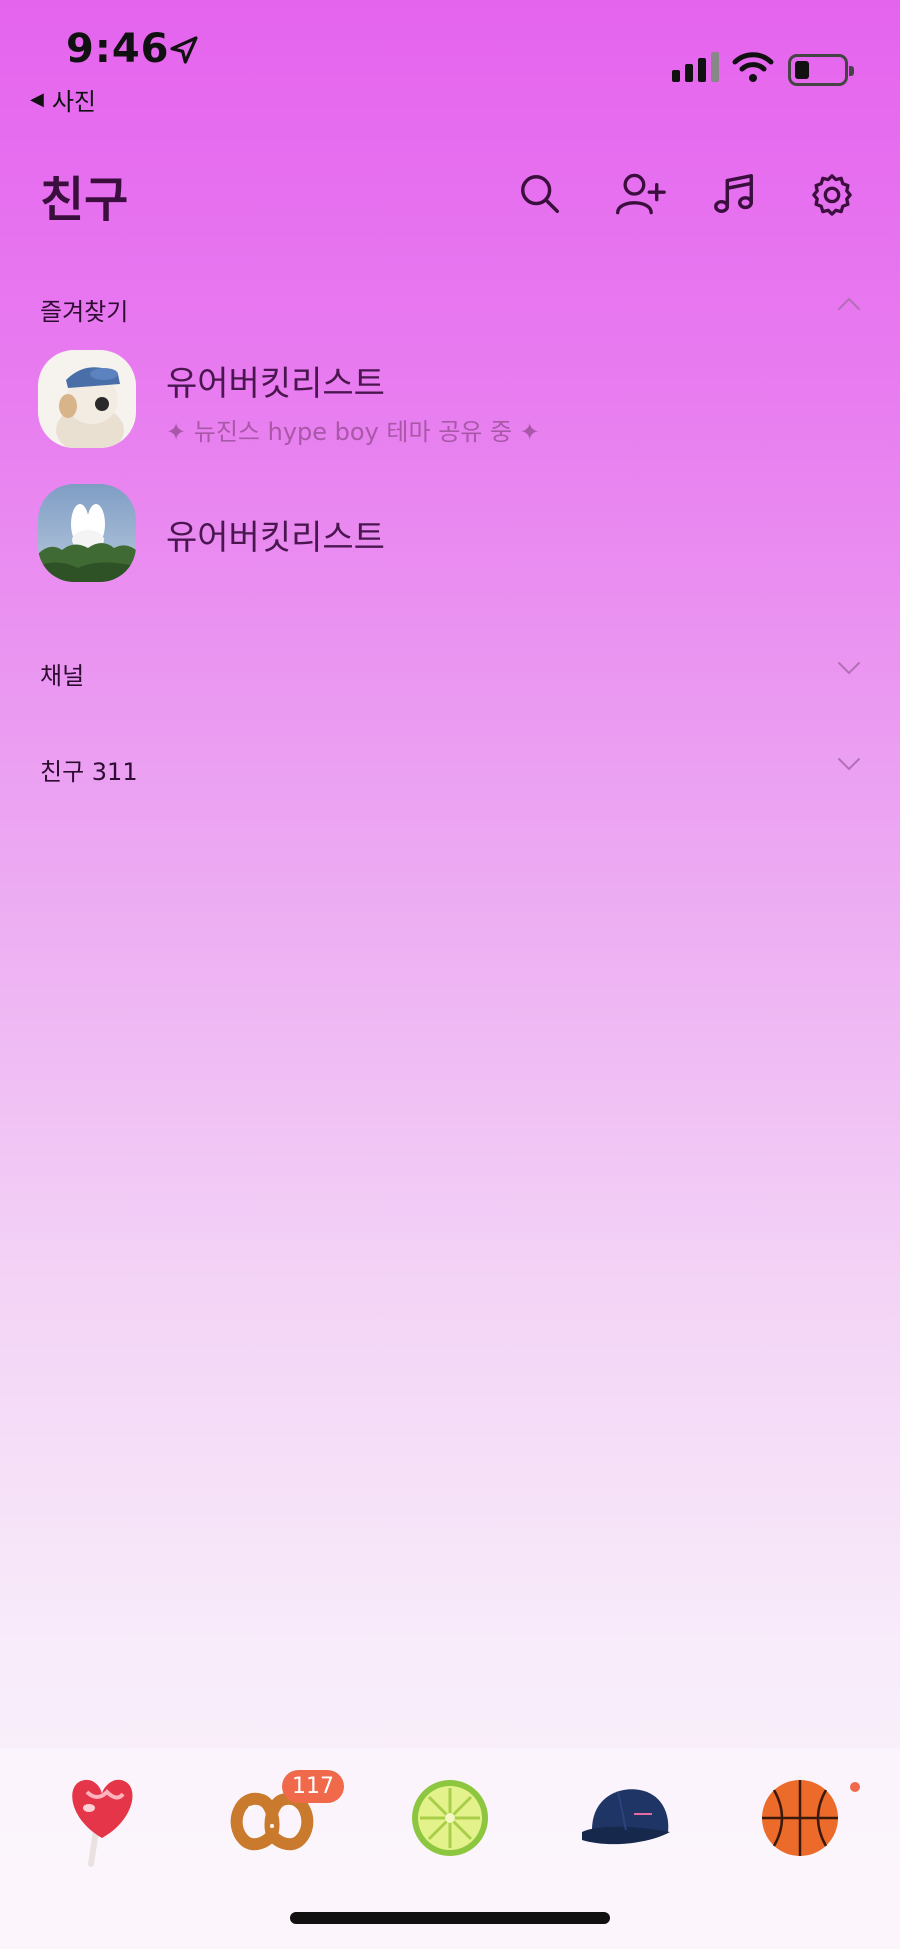 This screenshot has height=1949, width=900. I want to click on tab-view, so click(450, 1818).